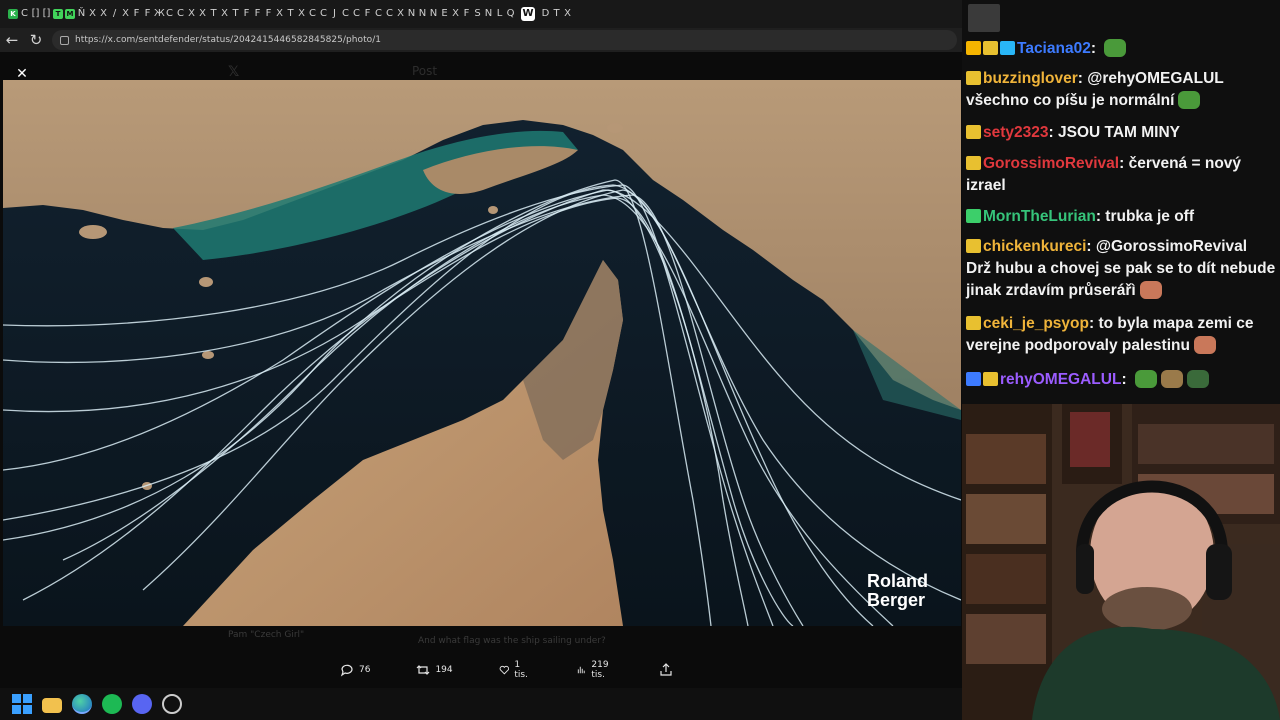 This screenshot has width=1280, height=720. Describe the element at coordinates (52, 705) in the screenshot. I see `file-explorer-icon` at that location.